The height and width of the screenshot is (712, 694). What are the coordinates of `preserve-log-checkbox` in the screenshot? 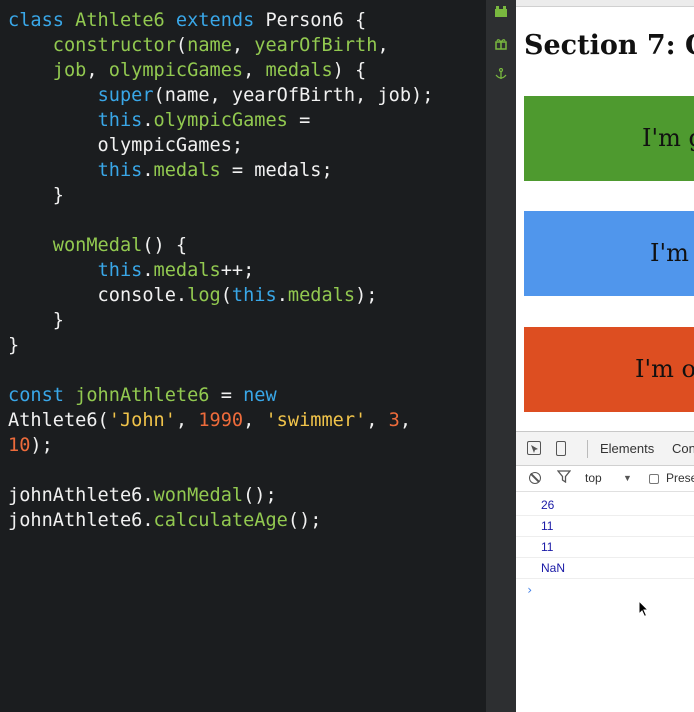 It's located at (654, 479).